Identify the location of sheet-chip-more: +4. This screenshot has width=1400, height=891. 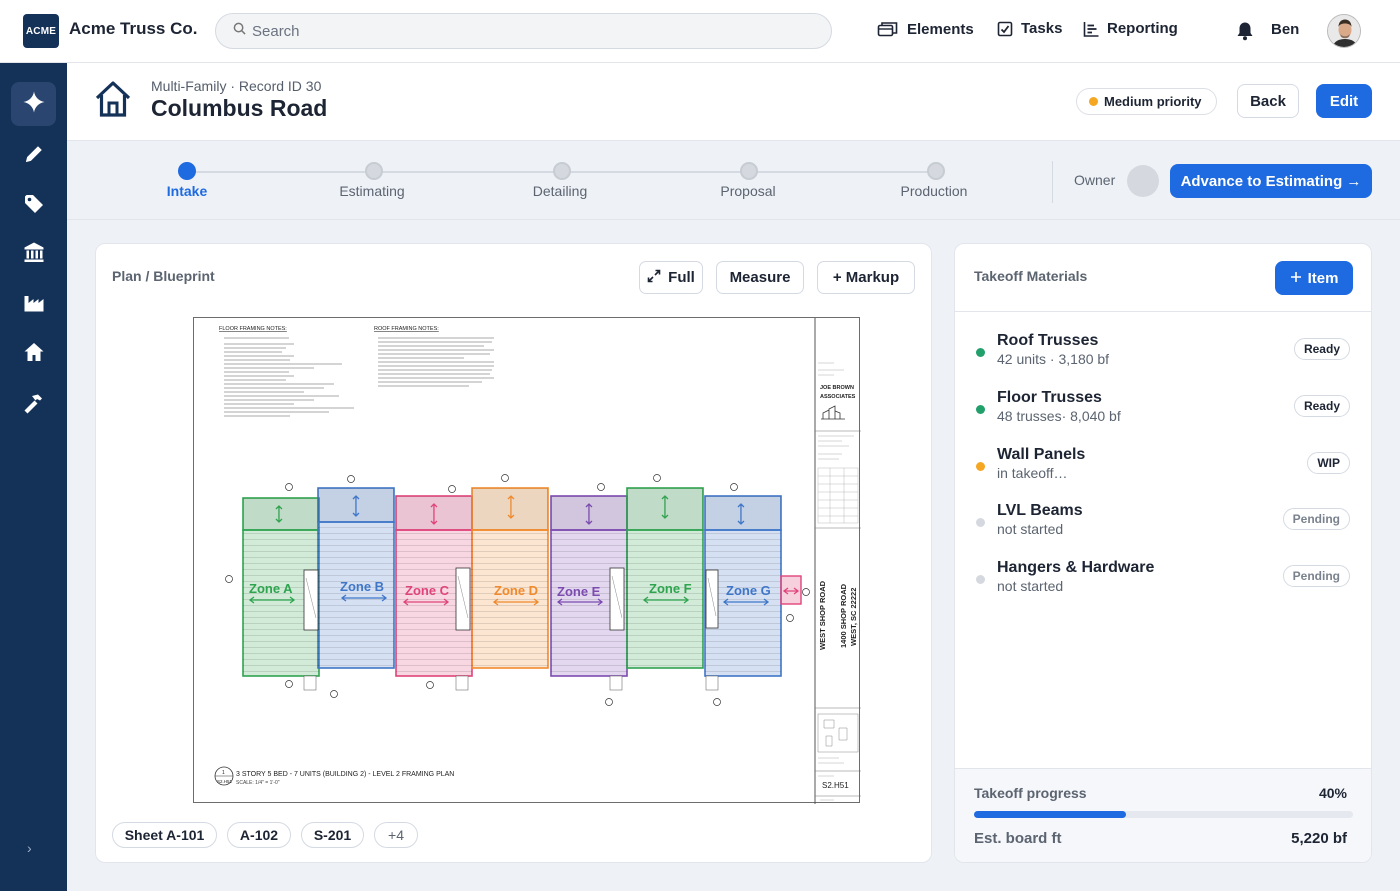
(396, 835).